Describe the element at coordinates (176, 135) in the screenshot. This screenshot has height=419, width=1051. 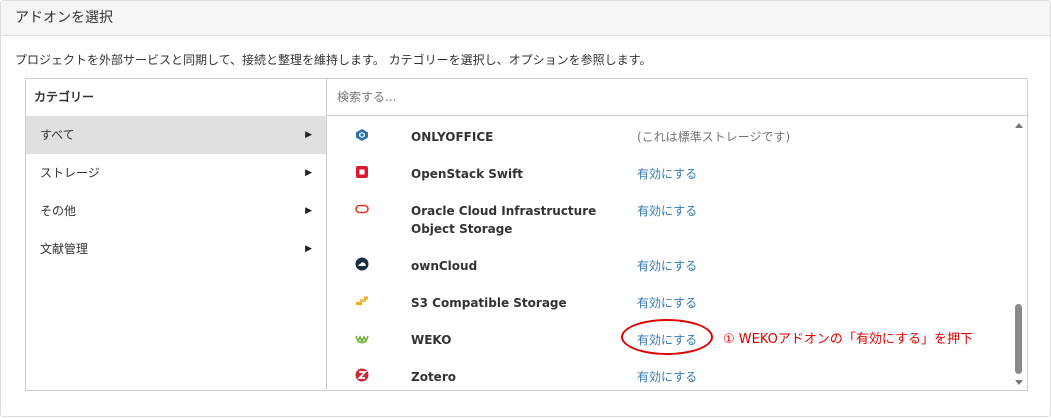
I see `category-item-all: すべて ▶` at that location.